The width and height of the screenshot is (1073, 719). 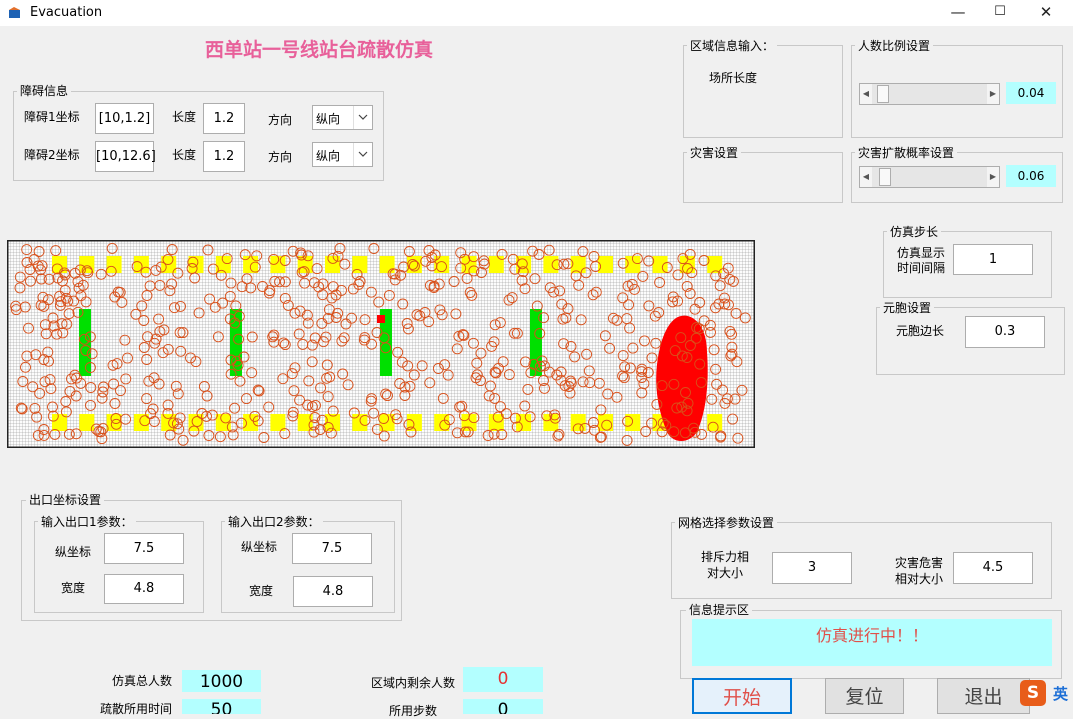 What do you see at coordinates (920, 331) in the screenshot?
I see `cell-size-label: 元胞边长` at bounding box center [920, 331].